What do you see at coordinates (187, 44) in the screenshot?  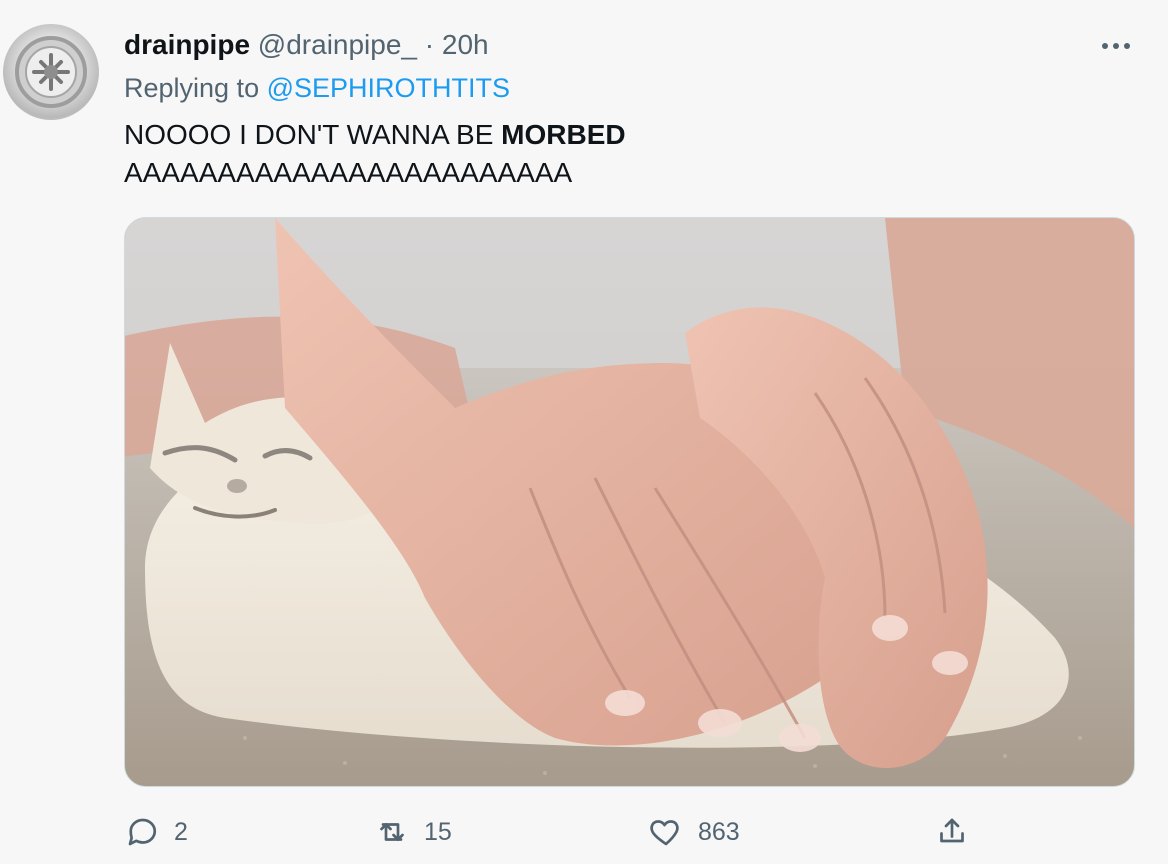 I see `display-name: drainpipe` at bounding box center [187, 44].